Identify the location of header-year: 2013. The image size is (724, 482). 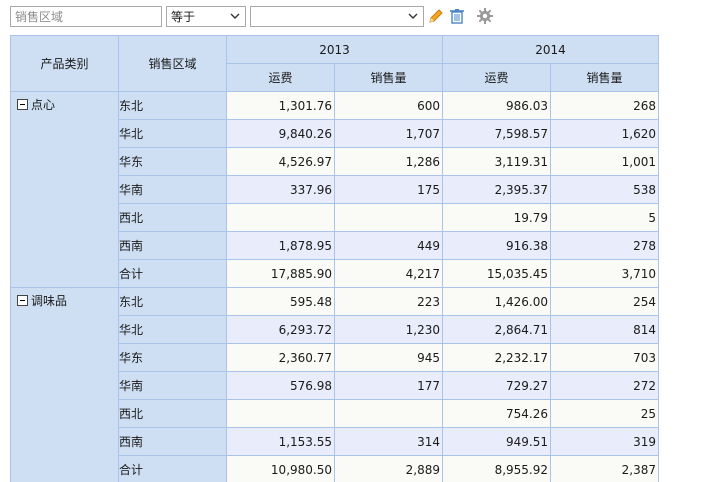
(334, 49).